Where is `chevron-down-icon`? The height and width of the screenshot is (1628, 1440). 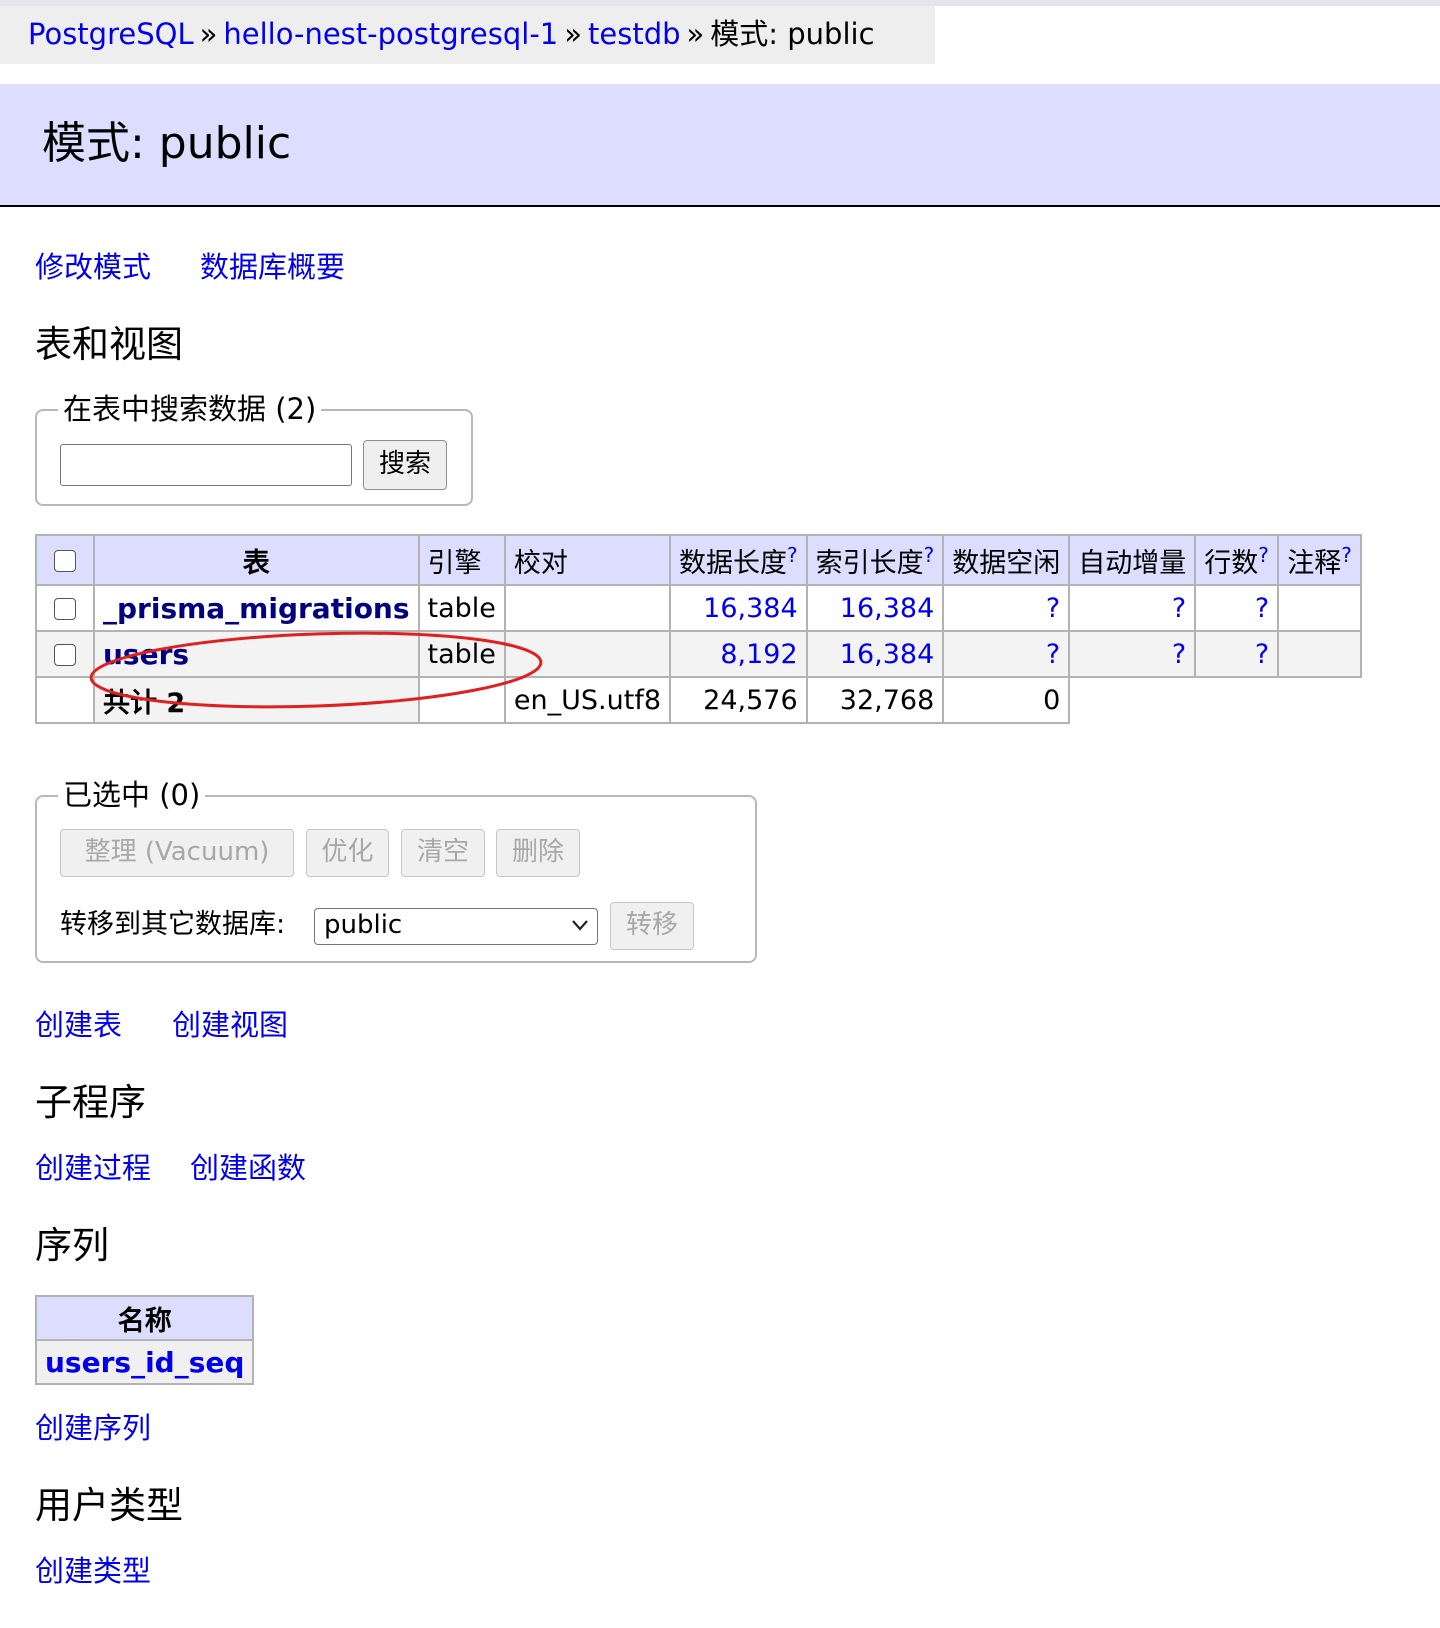 chevron-down-icon is located at coordinates (580, 925).